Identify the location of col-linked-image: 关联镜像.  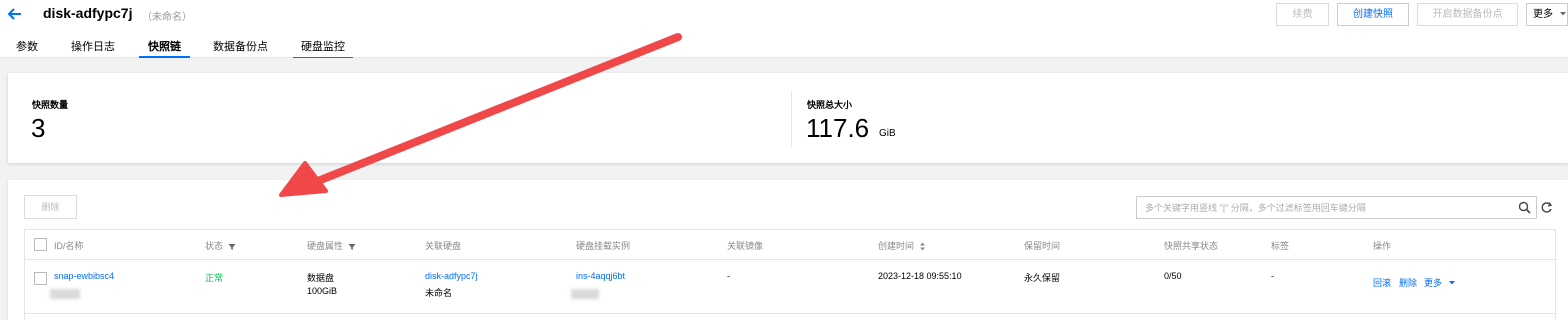
(745, 246).